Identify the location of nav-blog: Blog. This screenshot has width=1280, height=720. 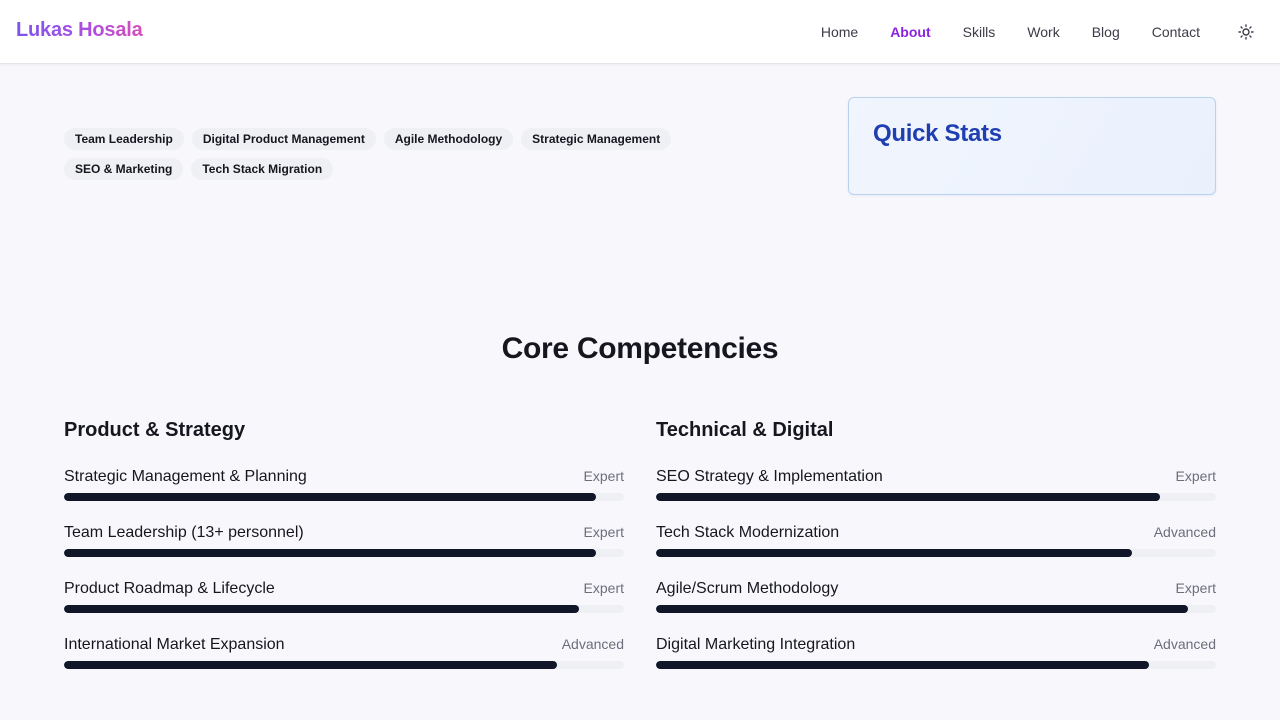
(1106, 32).